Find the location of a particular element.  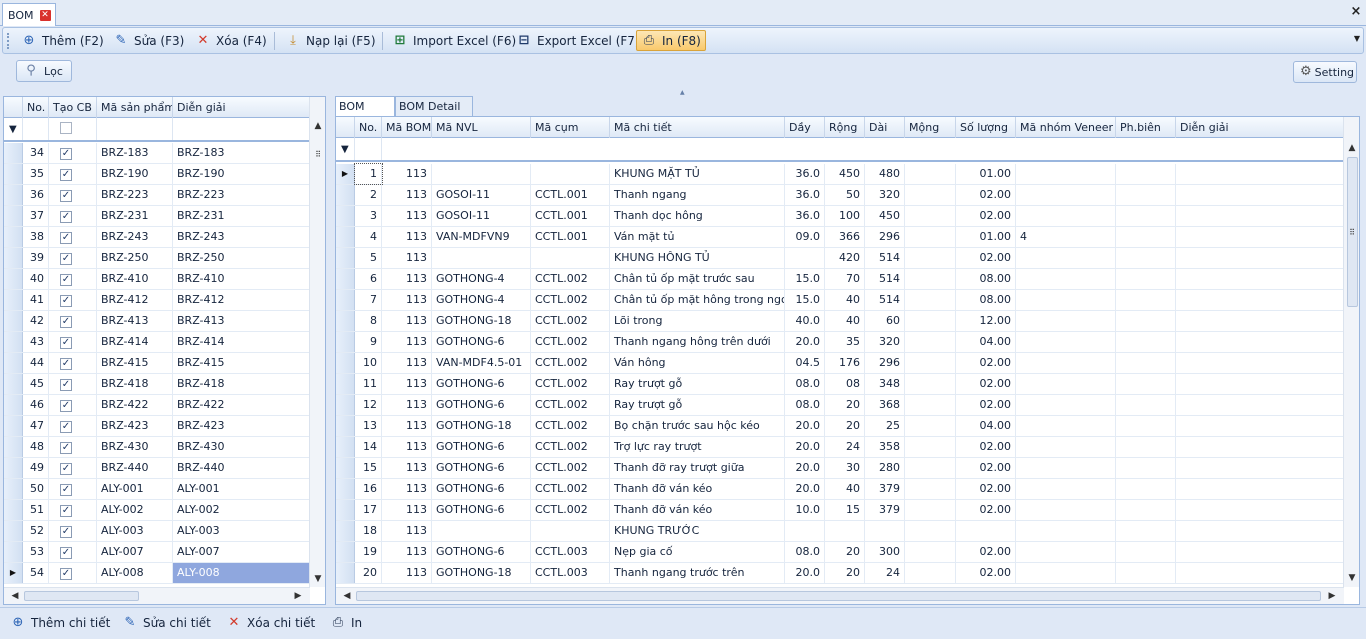

cell-day: 40.0 is located at coordinates (805, 321).